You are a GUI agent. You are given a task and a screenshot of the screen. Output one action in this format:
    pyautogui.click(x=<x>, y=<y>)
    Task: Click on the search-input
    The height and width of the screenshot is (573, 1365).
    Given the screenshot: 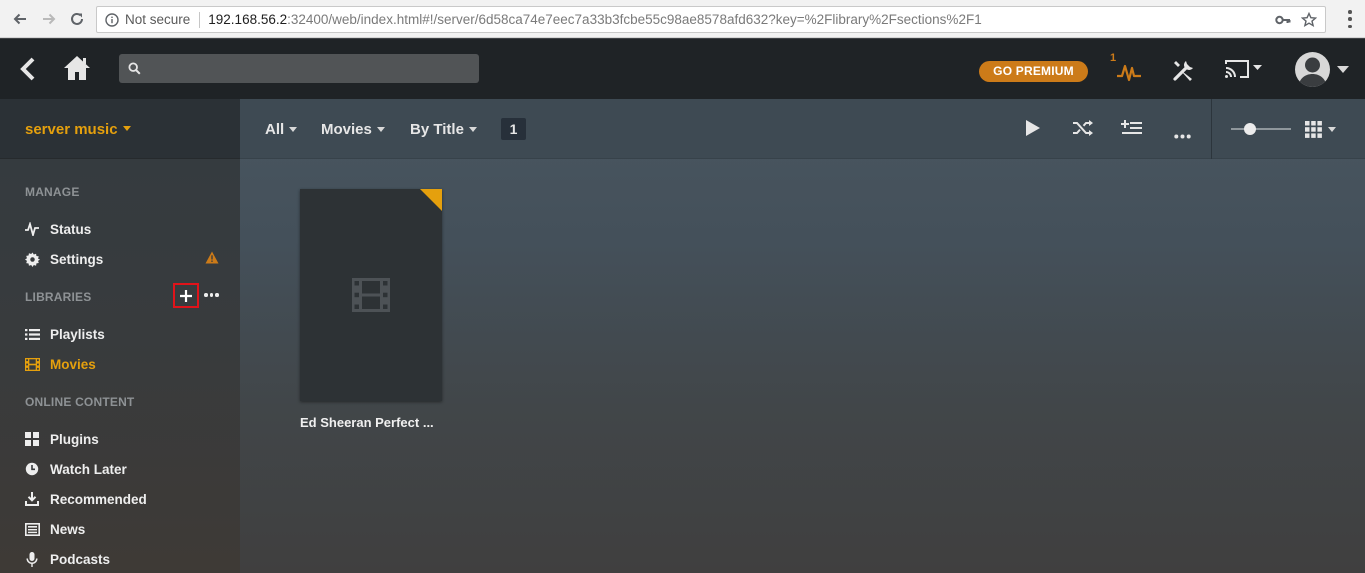 What is the action you would take?
    pyautogui.click(x=299, y=68)
    